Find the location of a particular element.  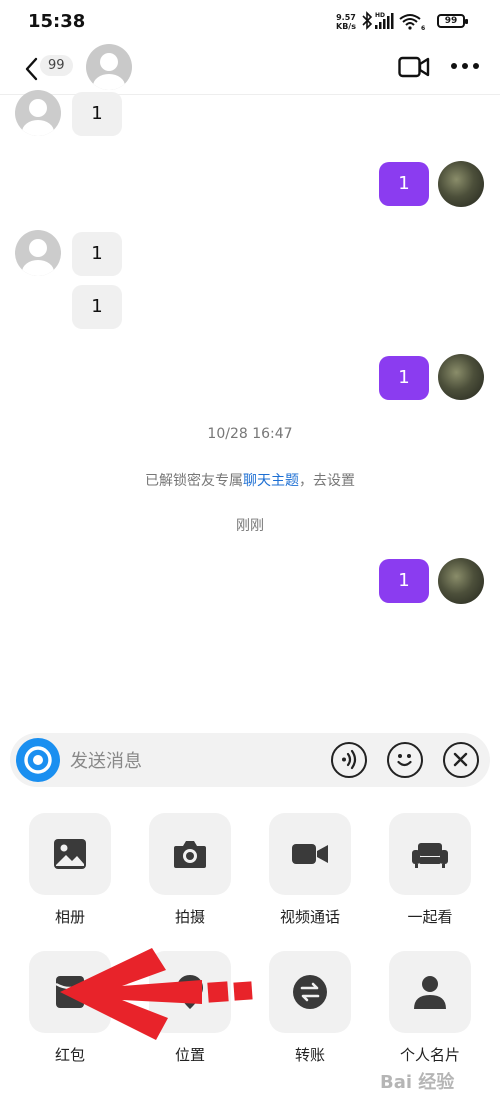

close-panel-button is located at coordinates (461, 760).